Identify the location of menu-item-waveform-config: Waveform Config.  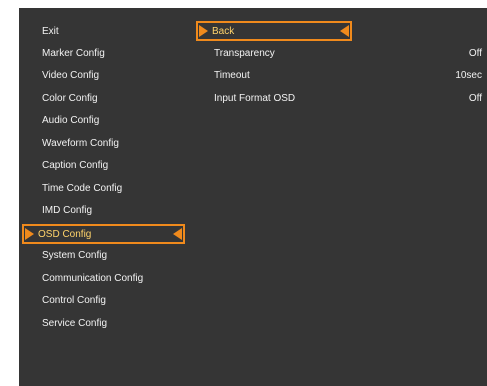
(80, 144).